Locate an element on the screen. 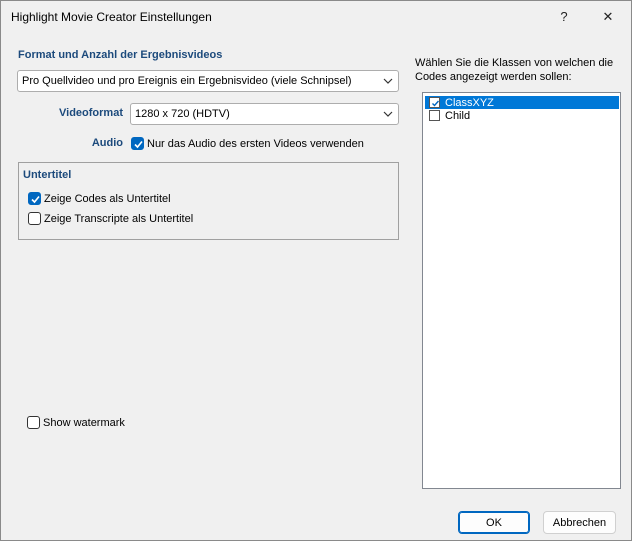 The width and height of the screenshot is (632, 541). cancel-button: Abbrechen is located at coordinates (579, 522).